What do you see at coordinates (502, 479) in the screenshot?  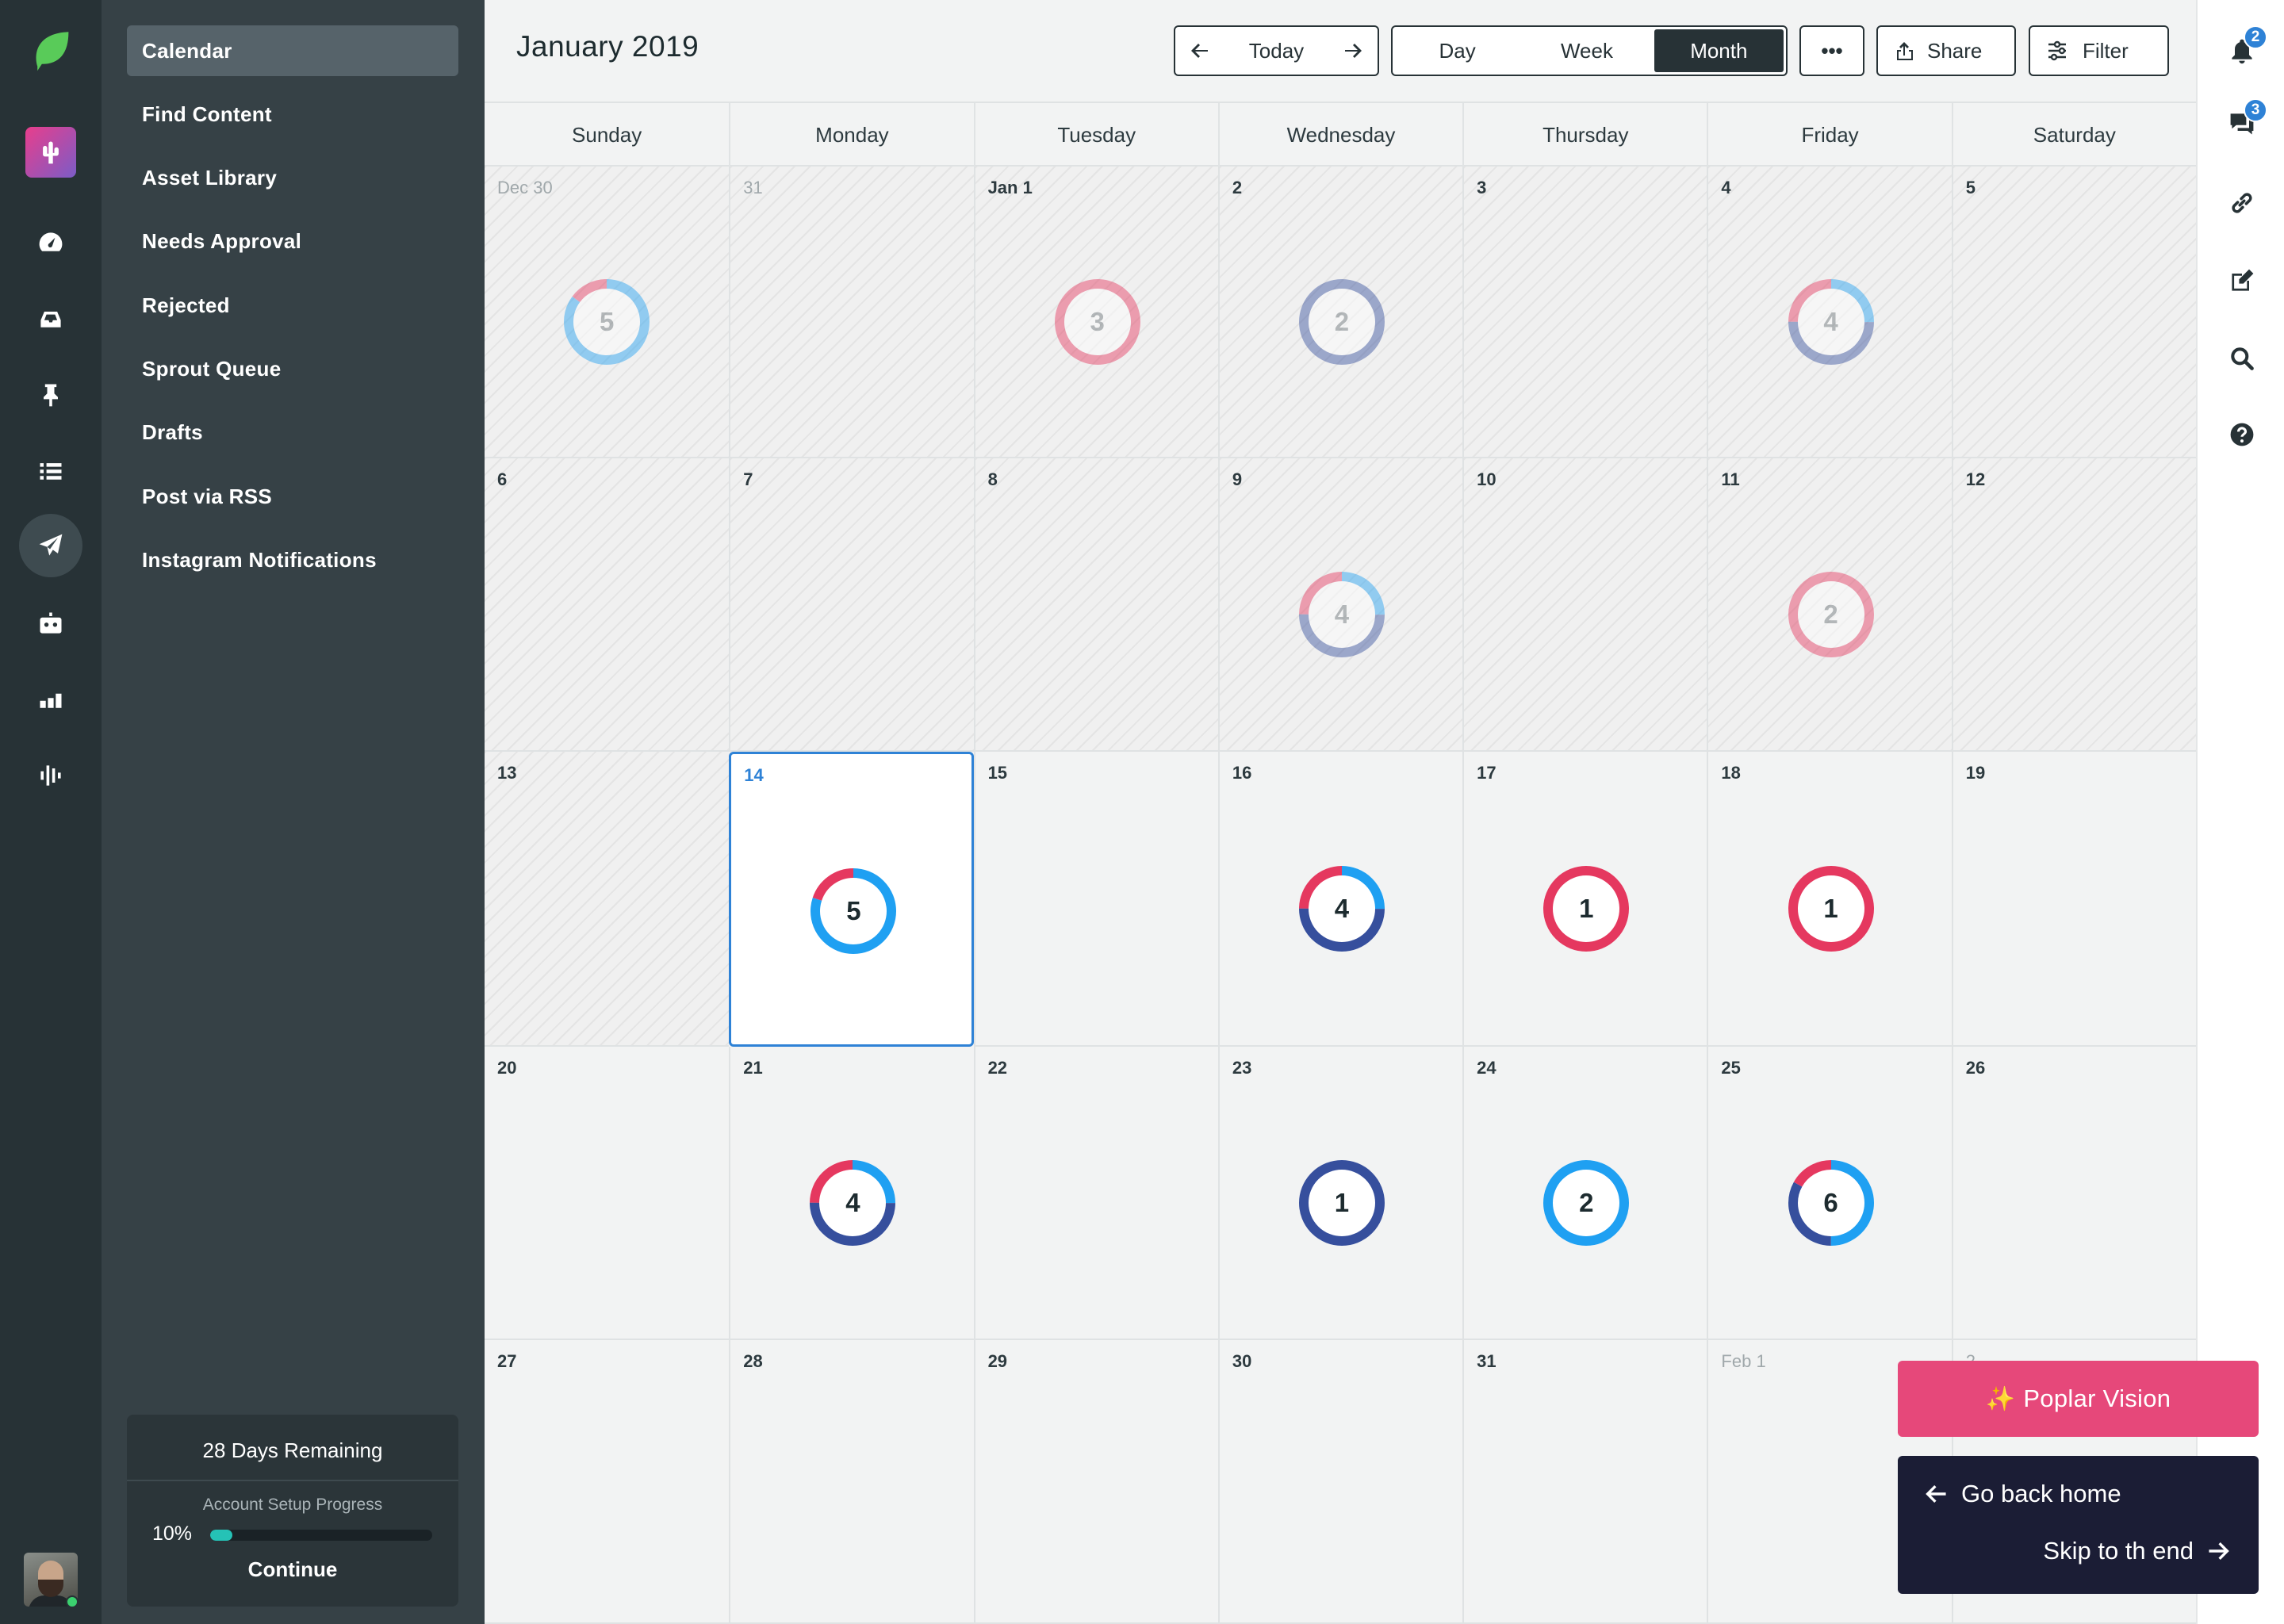 I see `day-number: 6` at bounding box center [502, 479].